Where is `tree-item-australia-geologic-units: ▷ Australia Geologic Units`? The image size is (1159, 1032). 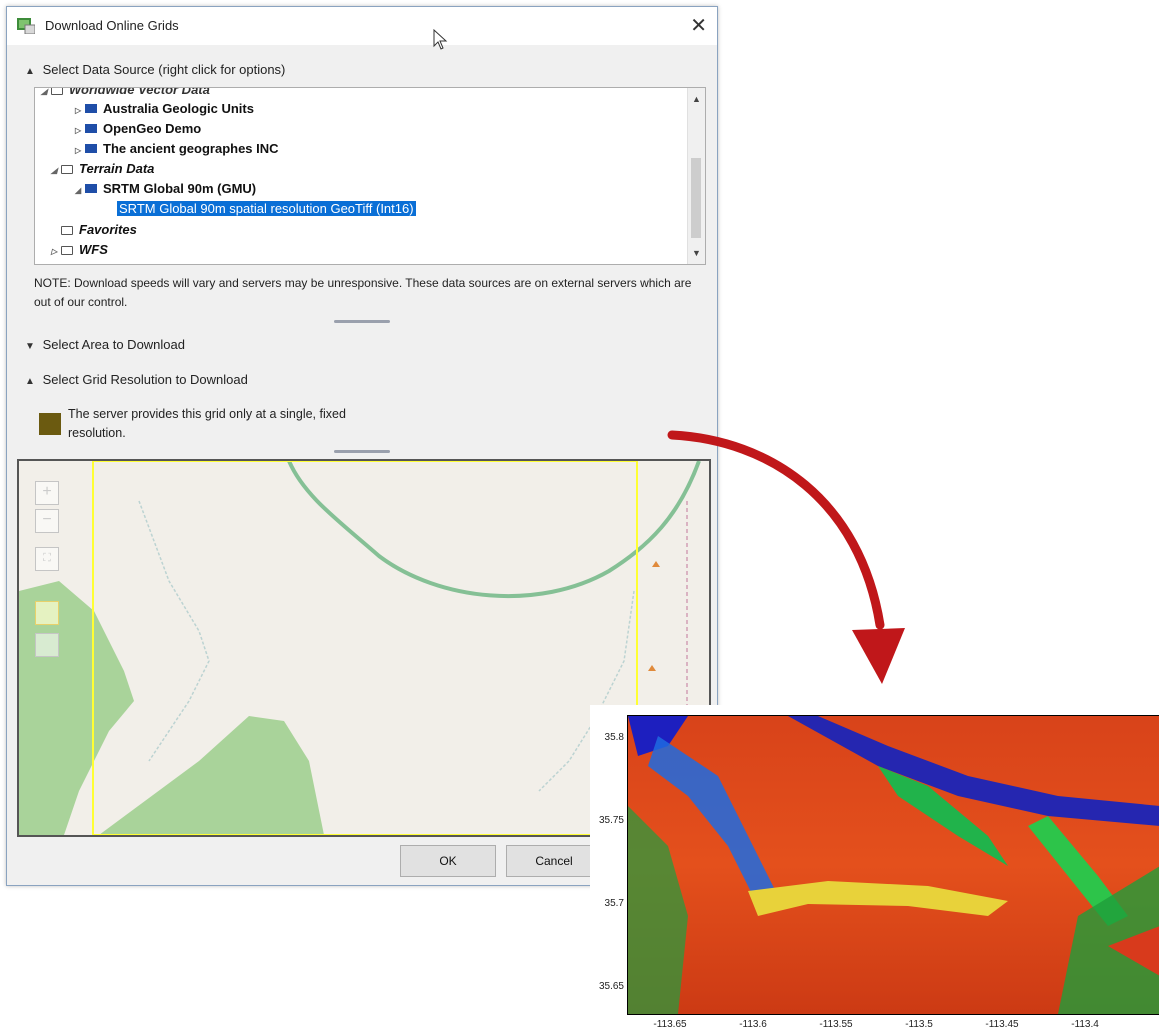 tree-item-australia-geologic-units: ▷ Australia Geologic Units is located at coordinates (164, 108).